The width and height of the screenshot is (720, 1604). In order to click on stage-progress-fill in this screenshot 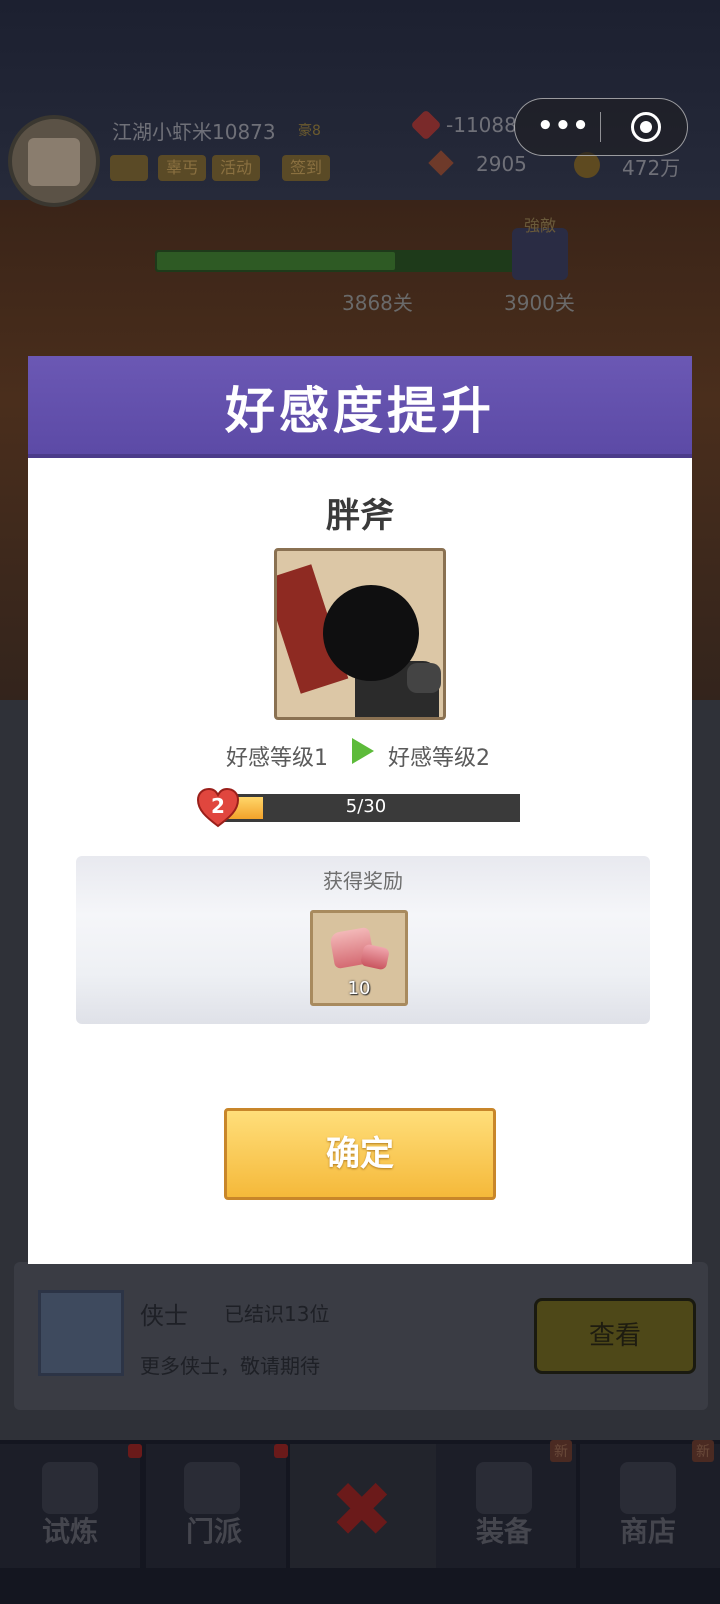, I will do `click(276, 261)`.